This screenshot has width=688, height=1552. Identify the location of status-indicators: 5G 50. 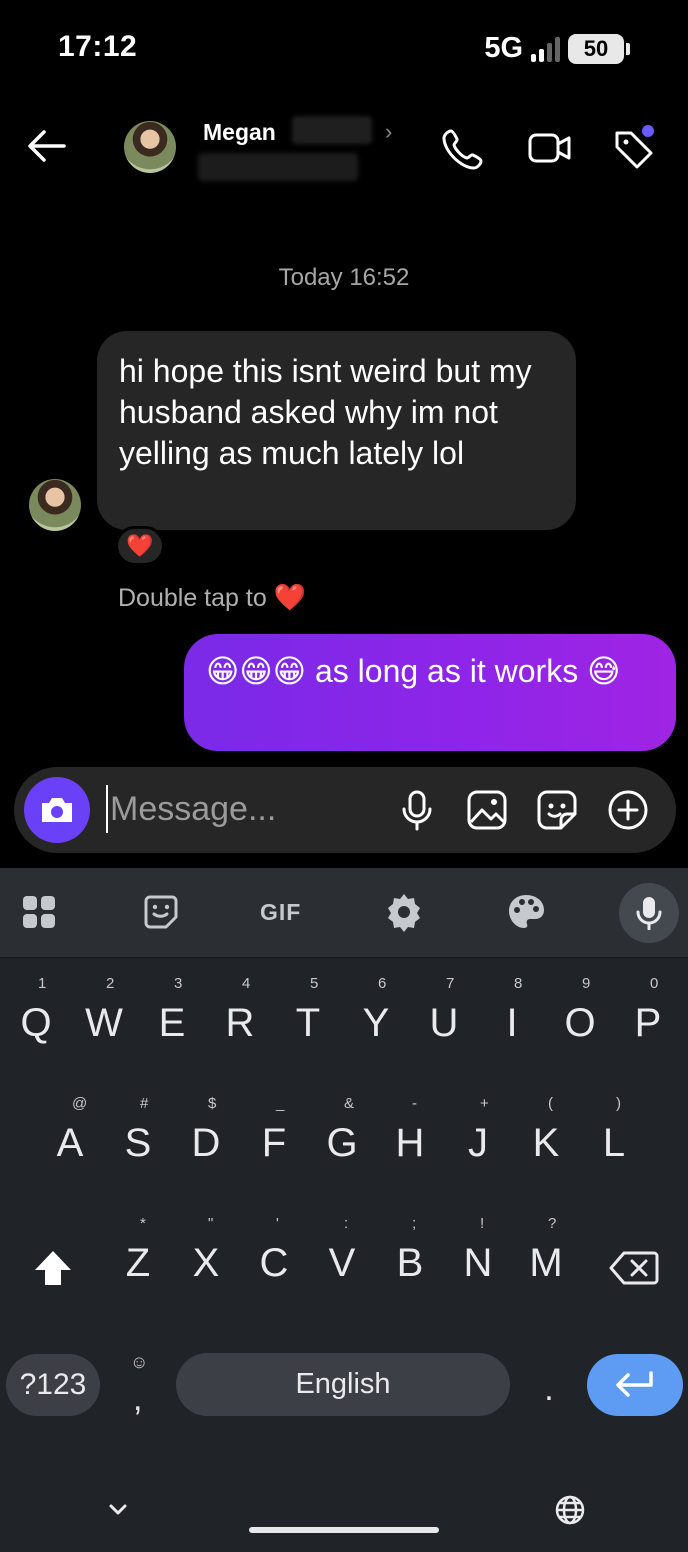
(557, 48).